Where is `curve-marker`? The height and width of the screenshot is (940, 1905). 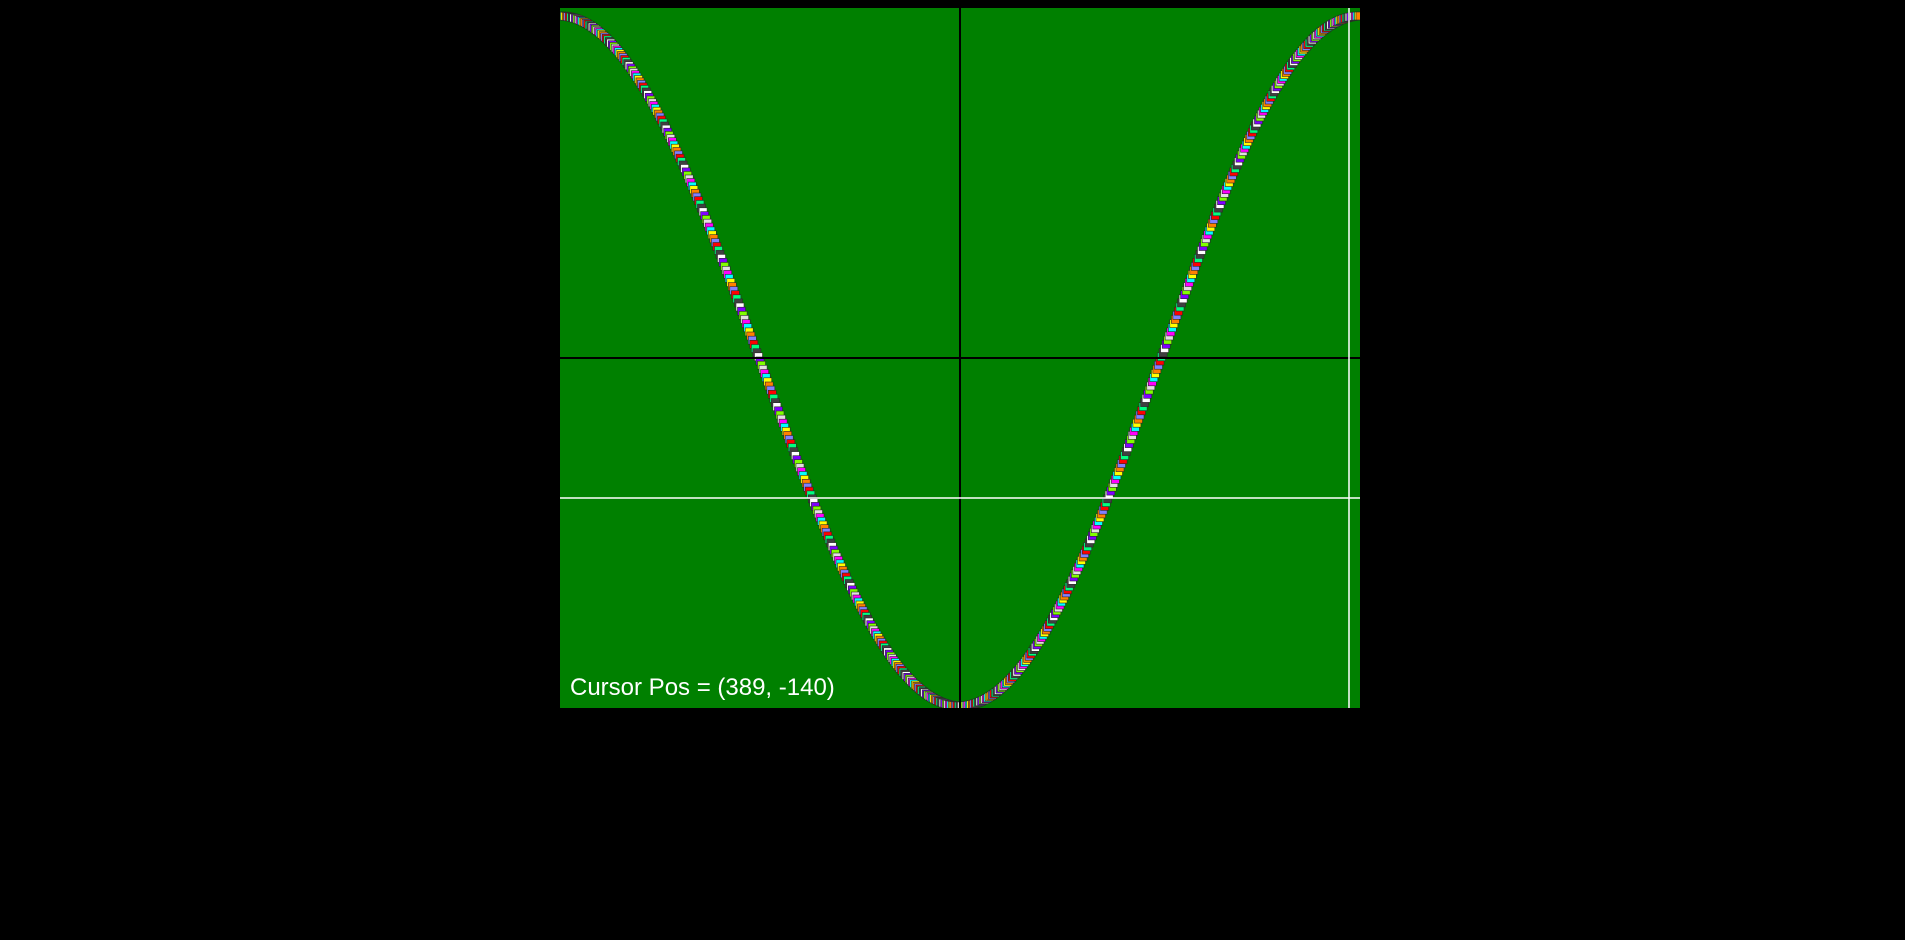 curve-marker is located at coordinates (1357, 16).